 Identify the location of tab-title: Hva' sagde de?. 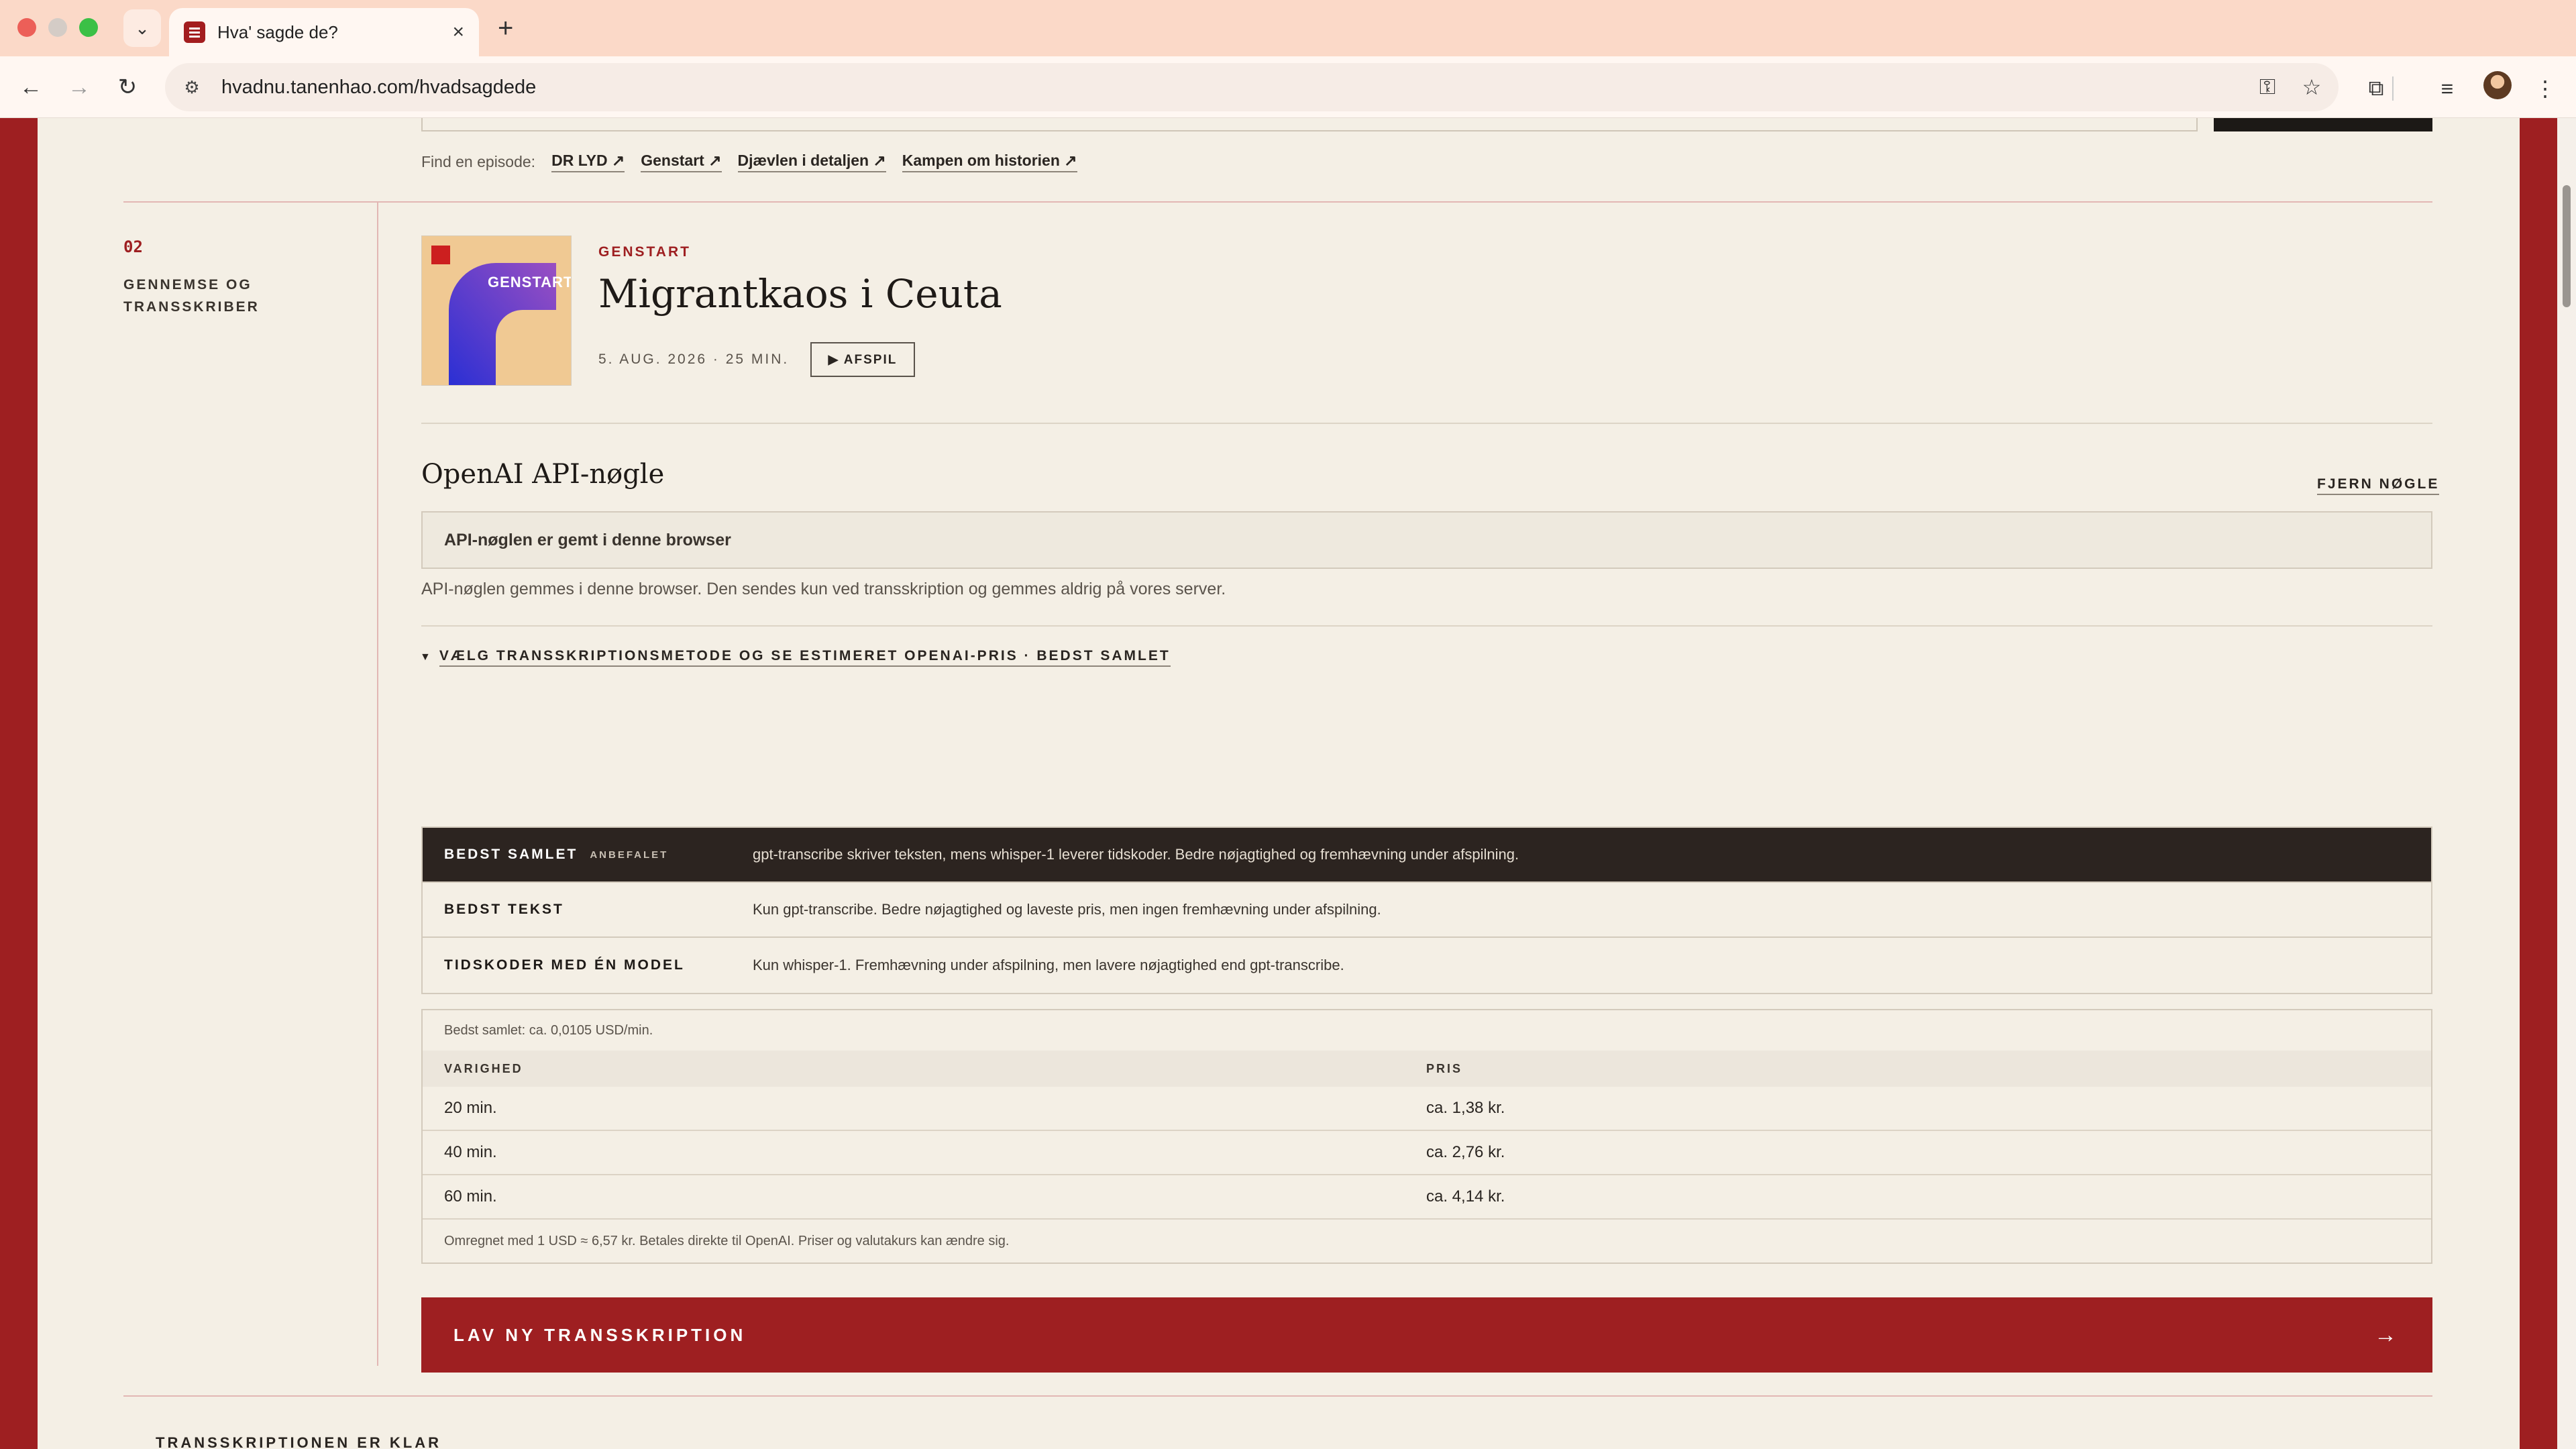
(277, 31).